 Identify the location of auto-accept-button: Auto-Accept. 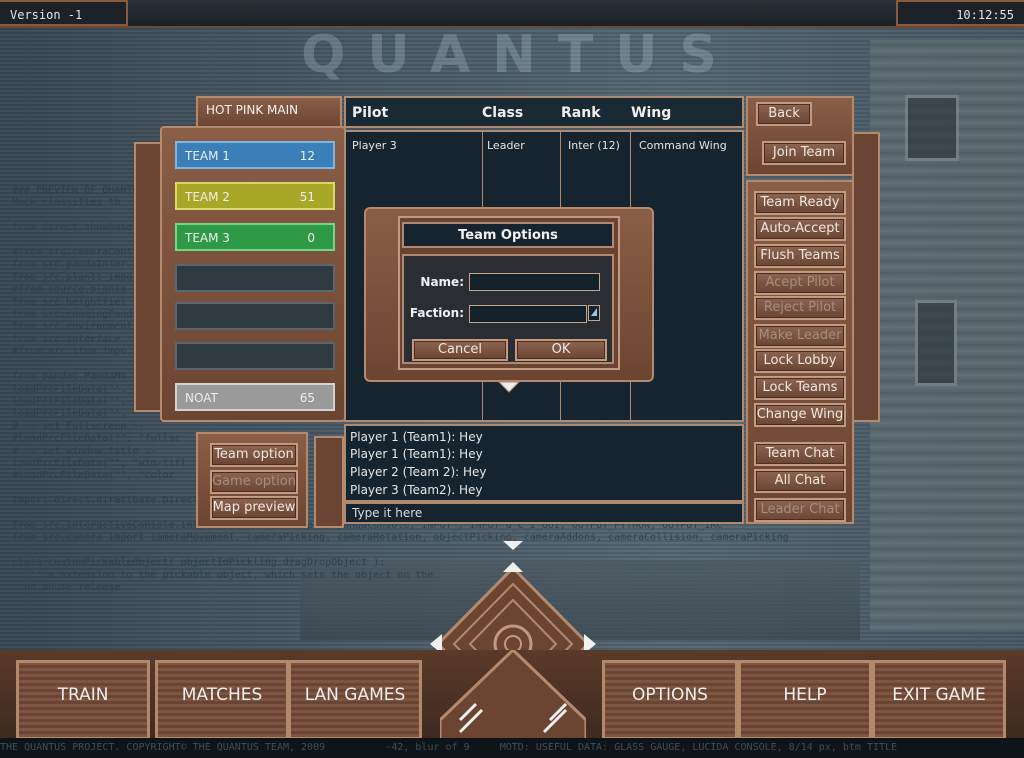
(800, 229).